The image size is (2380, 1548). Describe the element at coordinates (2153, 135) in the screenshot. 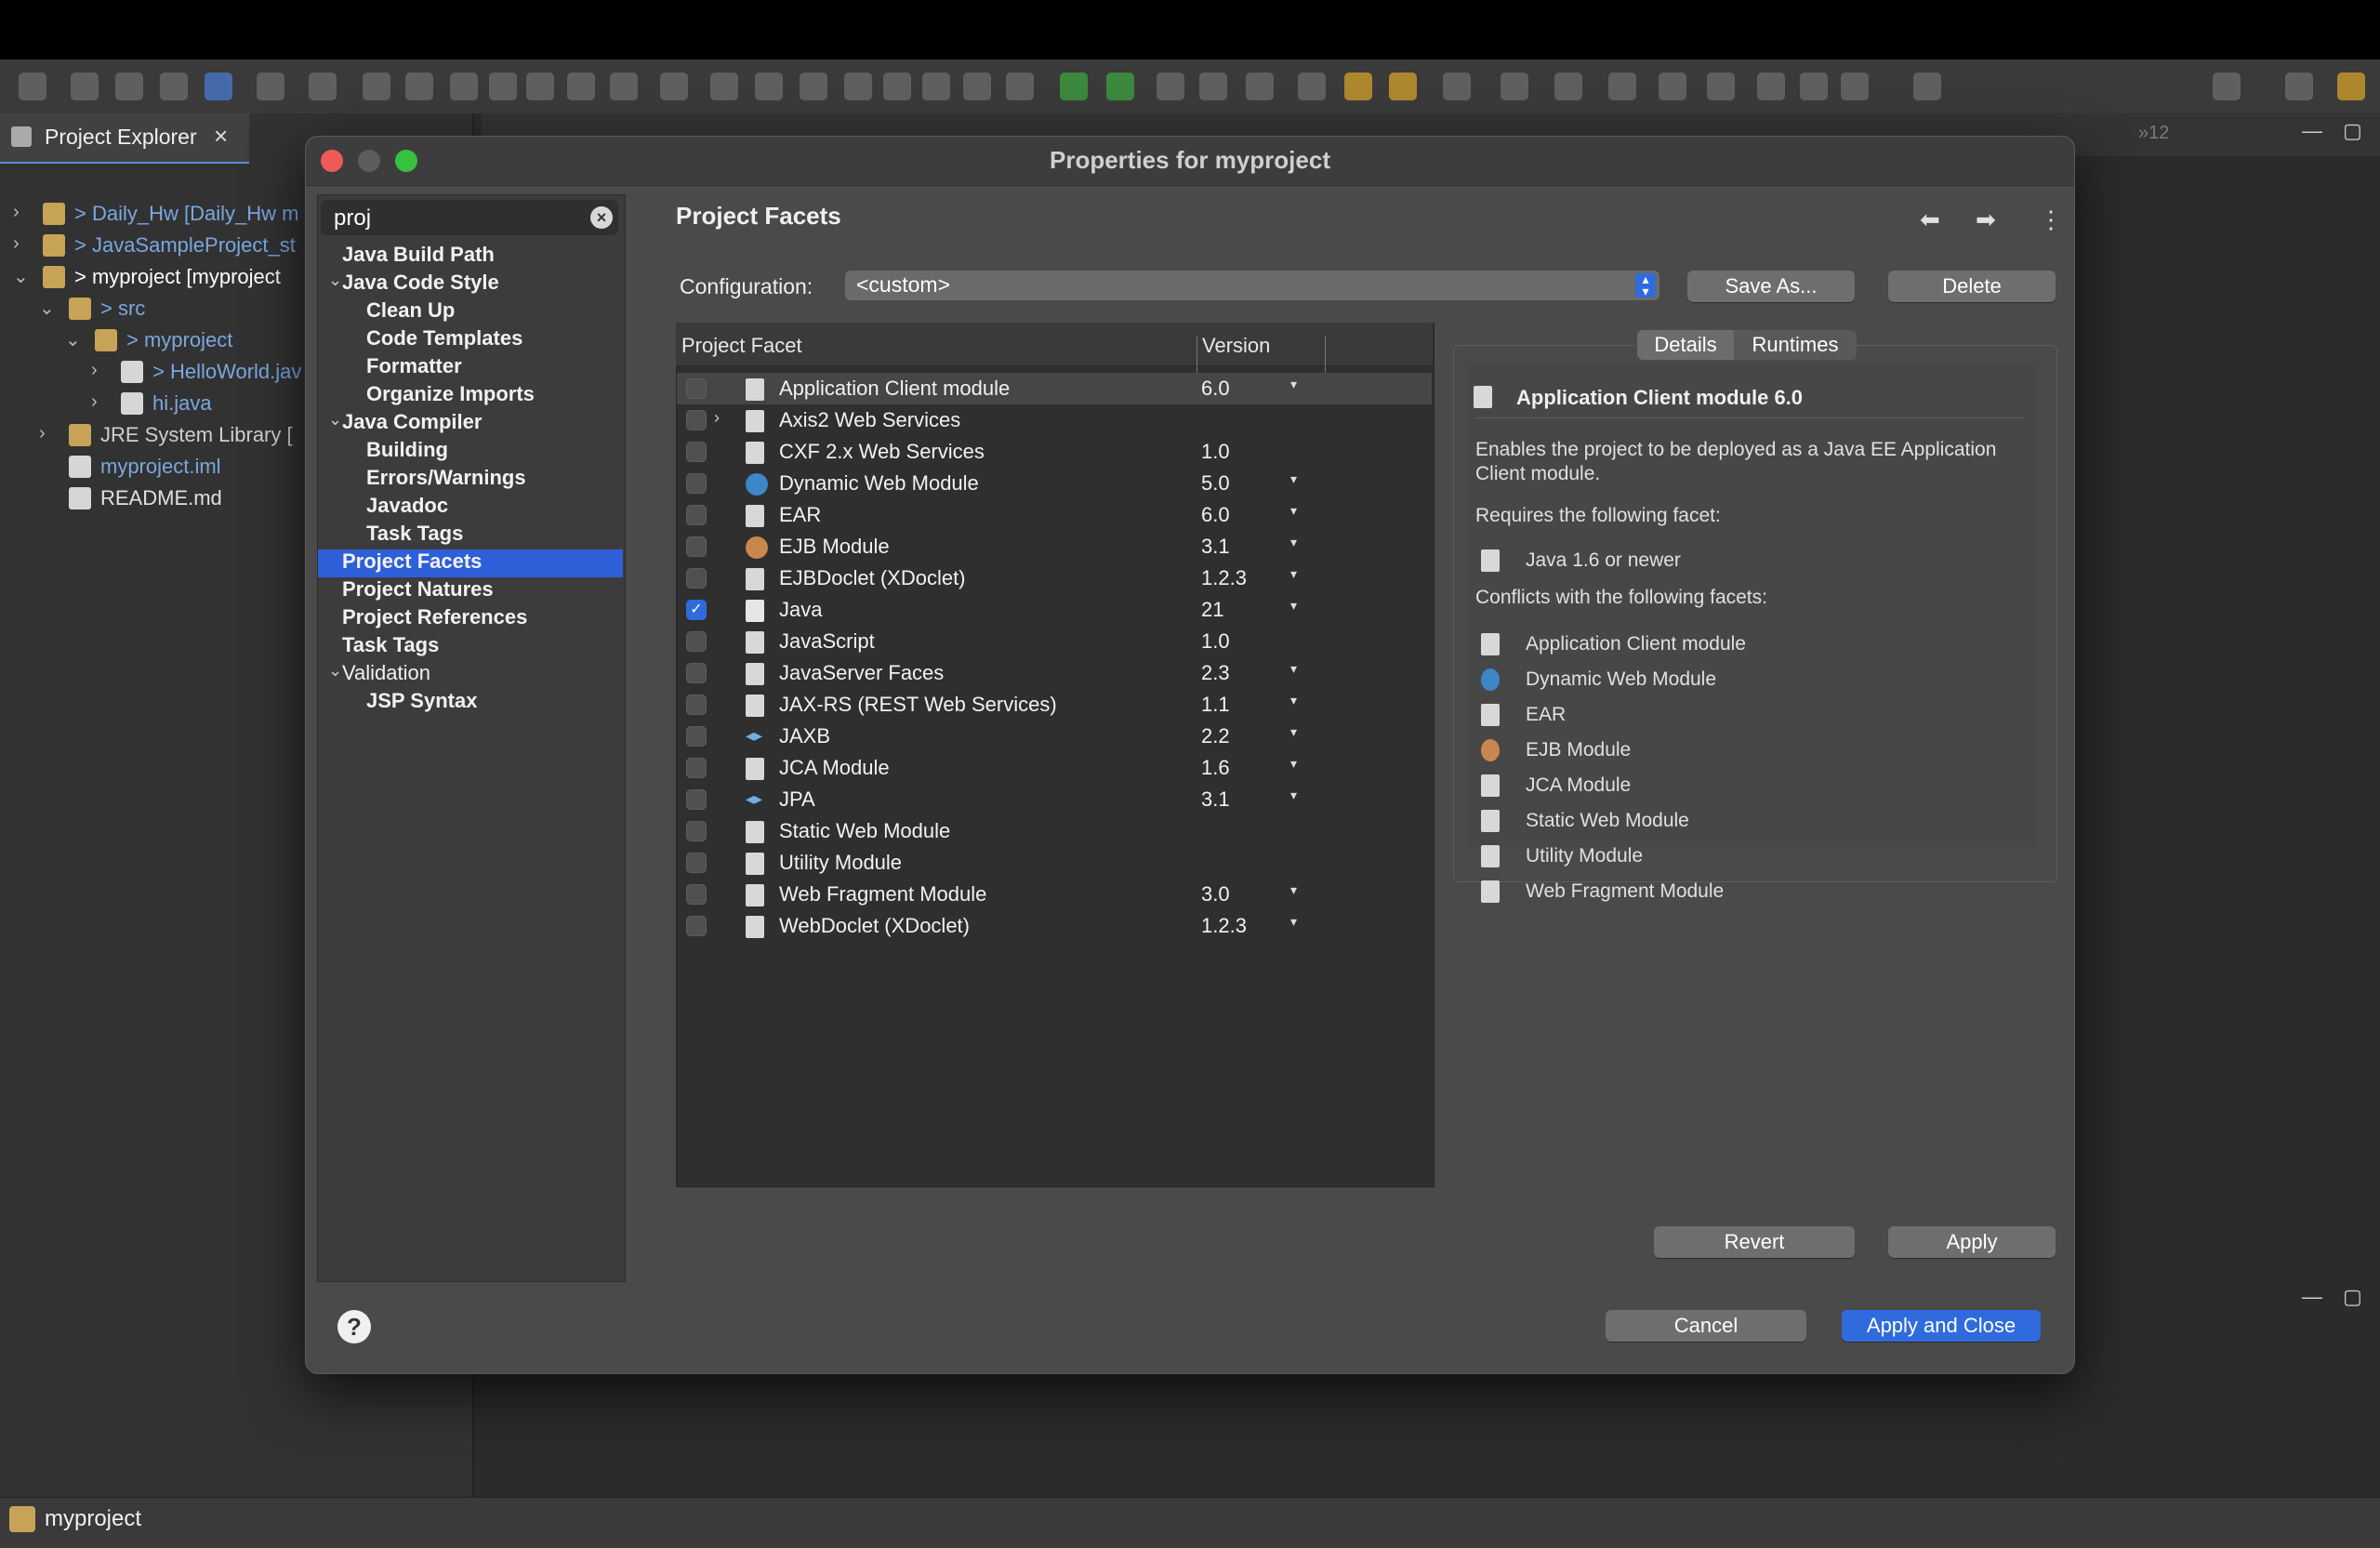

I see `editor-overflow-count: »12` at that location.